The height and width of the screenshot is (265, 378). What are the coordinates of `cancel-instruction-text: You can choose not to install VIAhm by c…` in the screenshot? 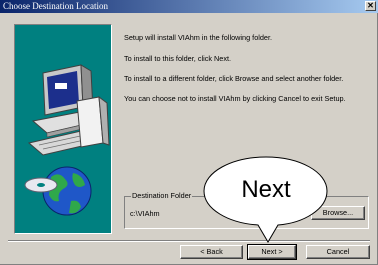 It's located at (235, 98).